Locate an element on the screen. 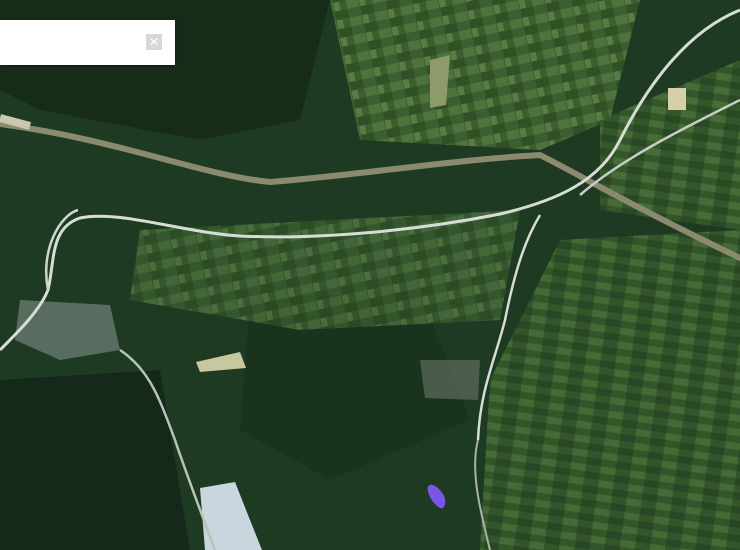 Image resolution: width=740 pixels, height=550 pixels. search-box: ✕ is located at coordinates (87, 42).